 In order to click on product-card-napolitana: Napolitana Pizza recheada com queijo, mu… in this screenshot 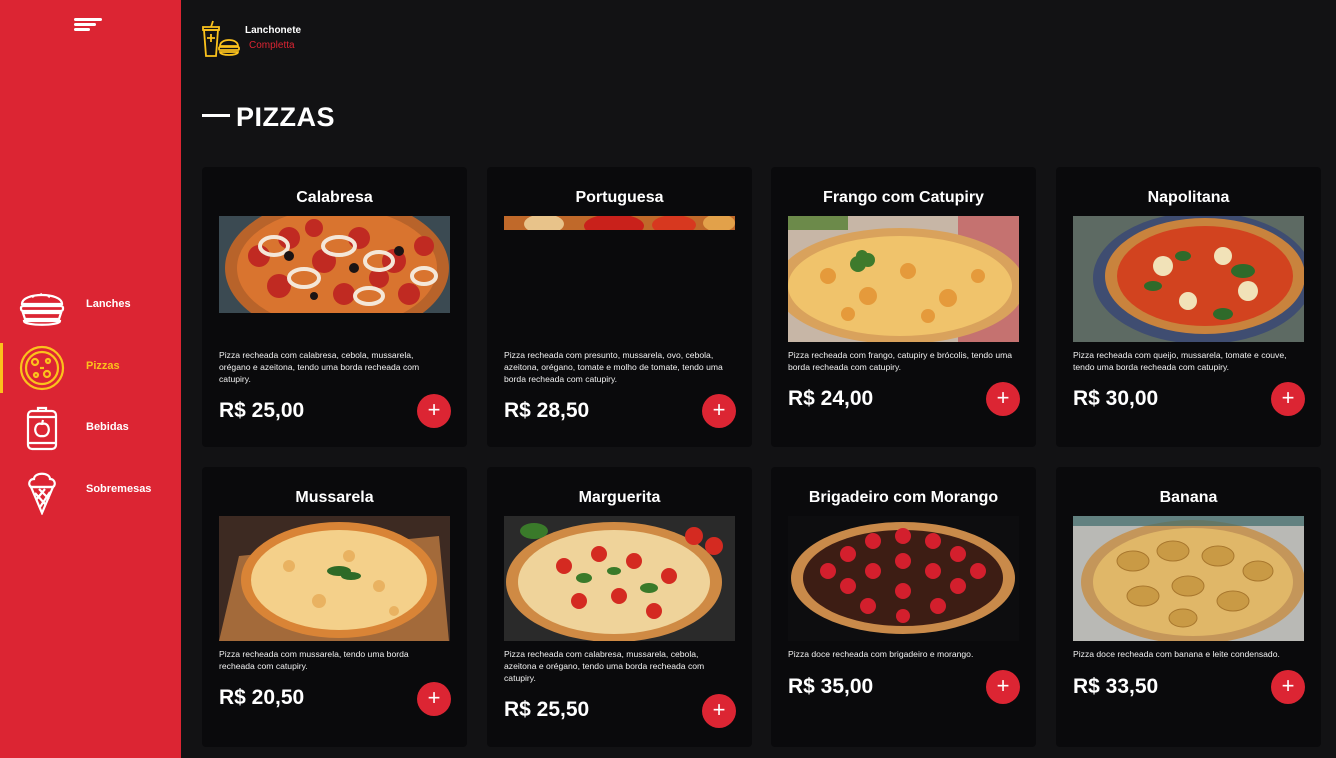, I will do `click(1188, 307)`.